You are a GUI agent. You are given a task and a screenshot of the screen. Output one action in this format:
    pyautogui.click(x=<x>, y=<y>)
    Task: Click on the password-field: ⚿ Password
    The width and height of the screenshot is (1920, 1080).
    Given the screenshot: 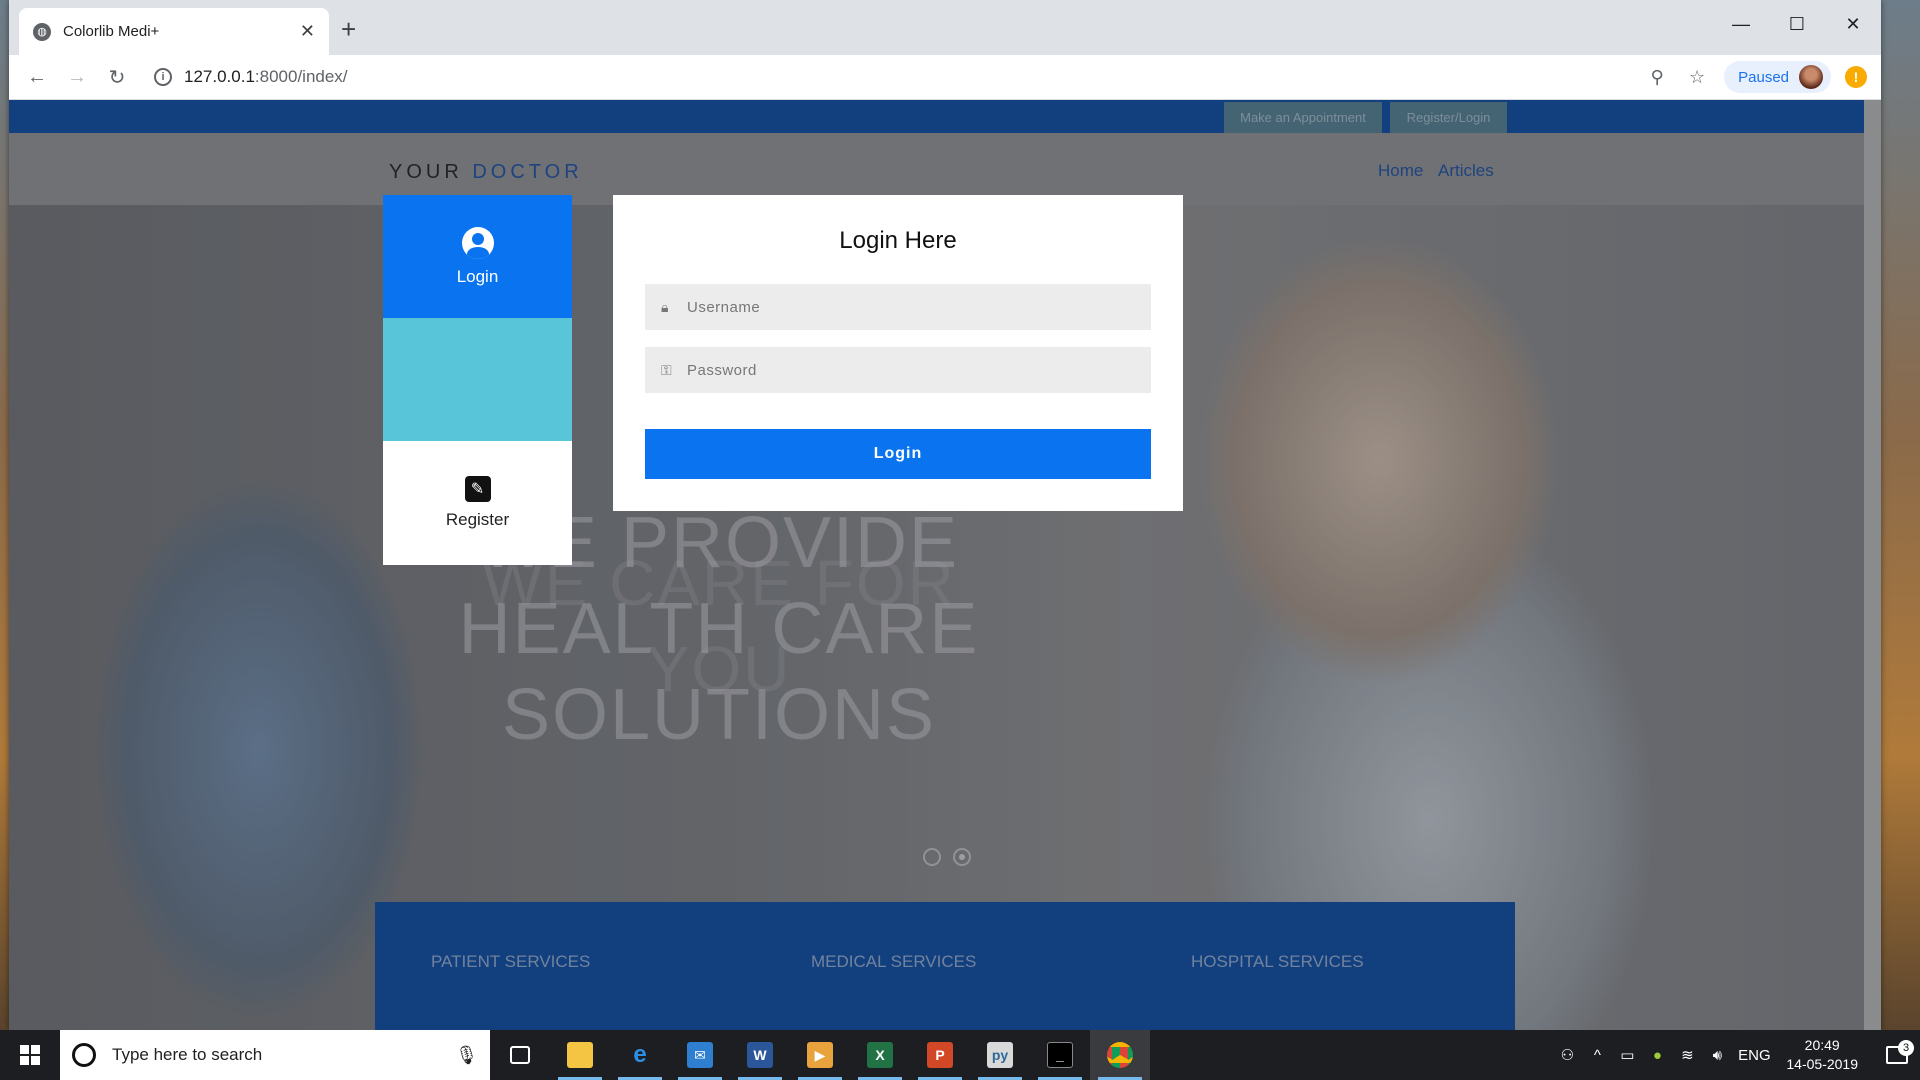 What is the action you would take?
    pyautogui.click(x=898, y=370)
    